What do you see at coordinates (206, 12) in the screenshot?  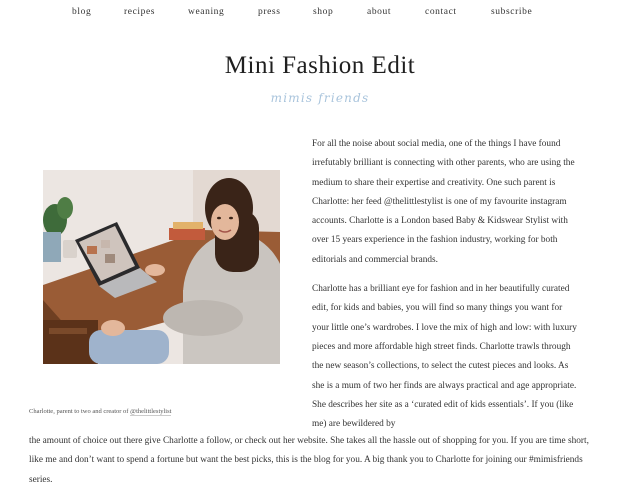 I see `nav-link-weaning: weaning` at bounding box center [206, 12].